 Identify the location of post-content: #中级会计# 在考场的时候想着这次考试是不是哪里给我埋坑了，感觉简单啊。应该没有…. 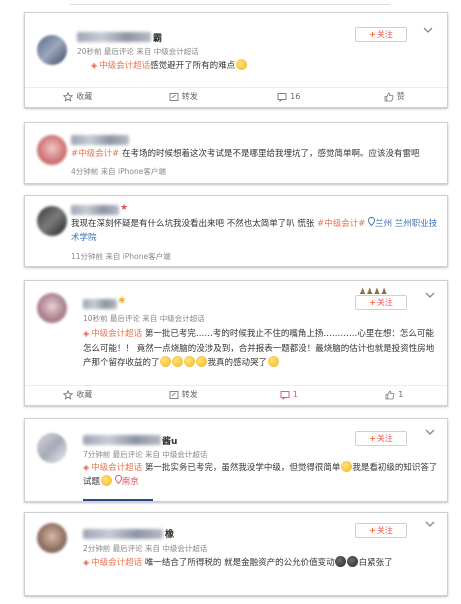
(257, 154).